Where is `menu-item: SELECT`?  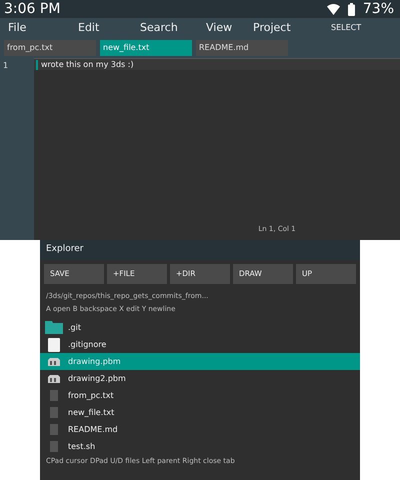 menu-item: SELECT is located at coordinates (346, 28).